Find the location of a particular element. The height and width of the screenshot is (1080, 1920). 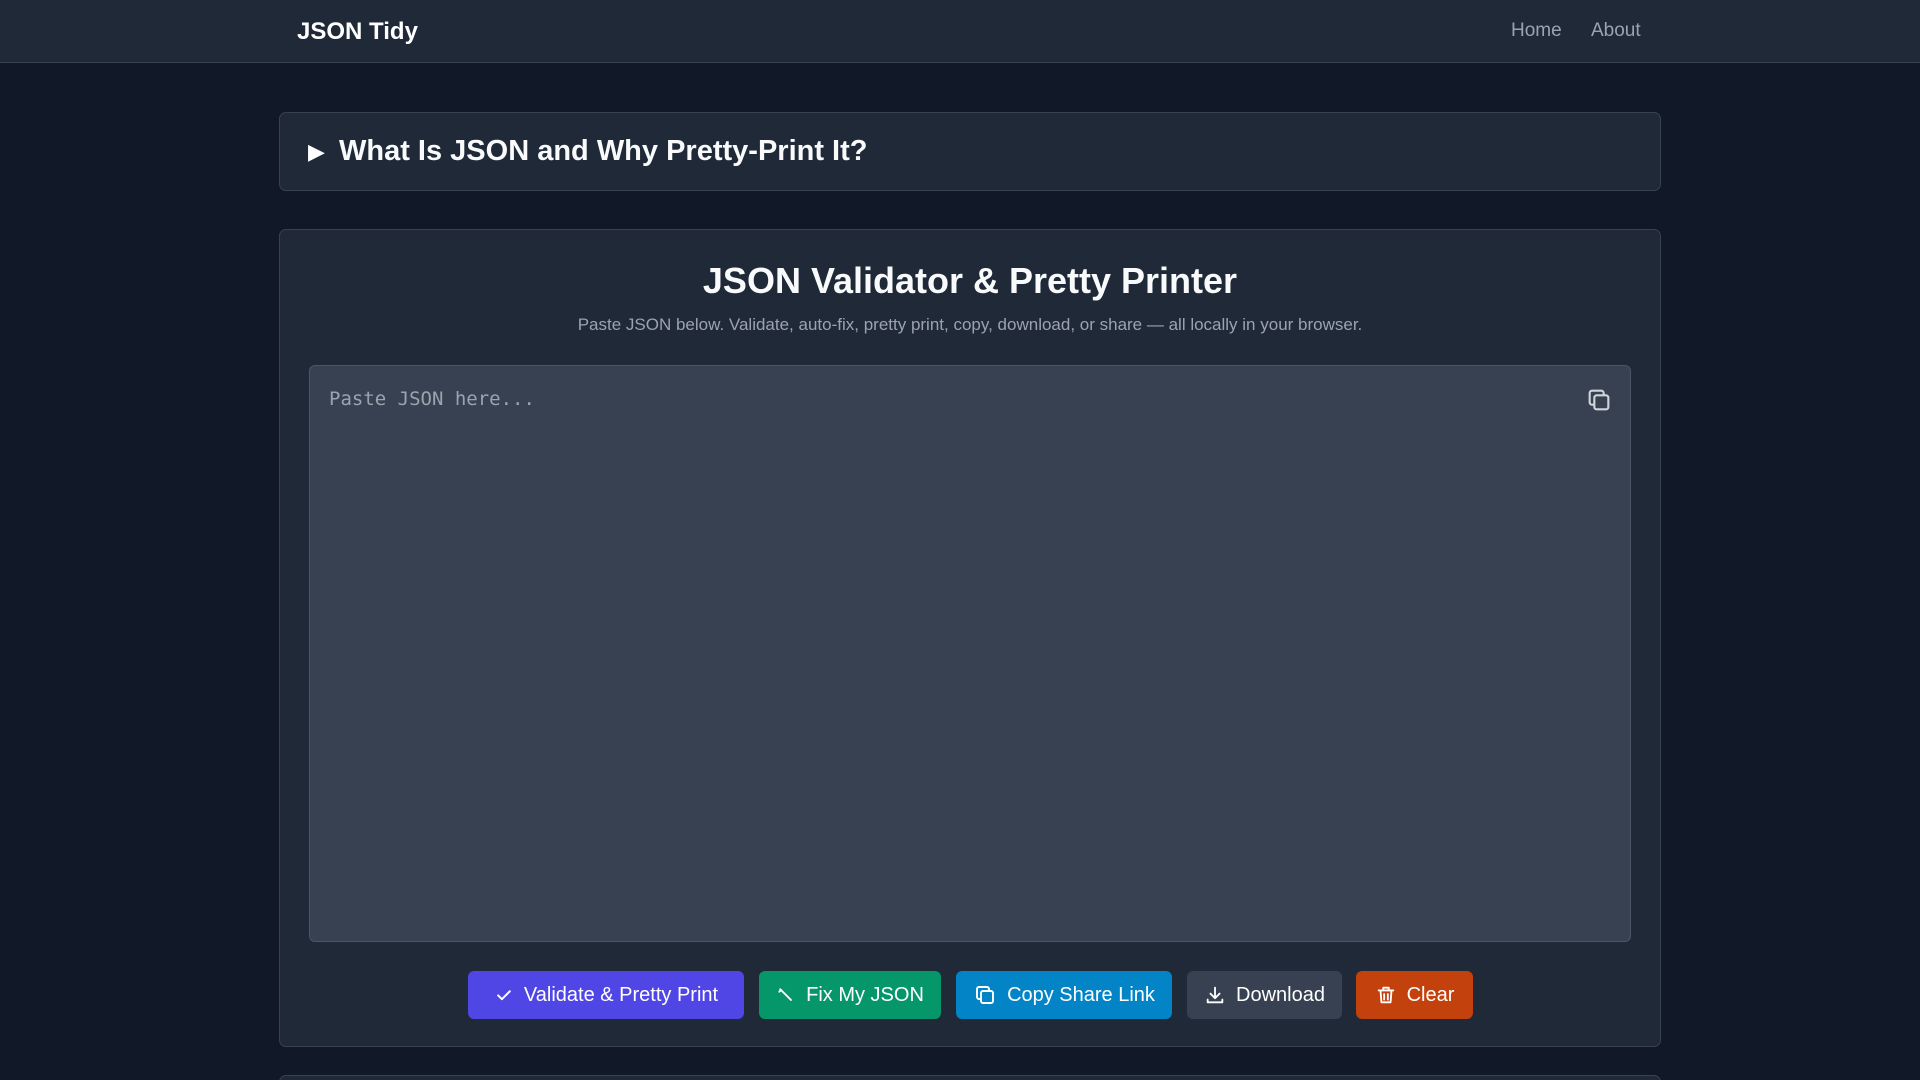

fix-button-label: Fix My JSON is located at coordinates (865, 994).